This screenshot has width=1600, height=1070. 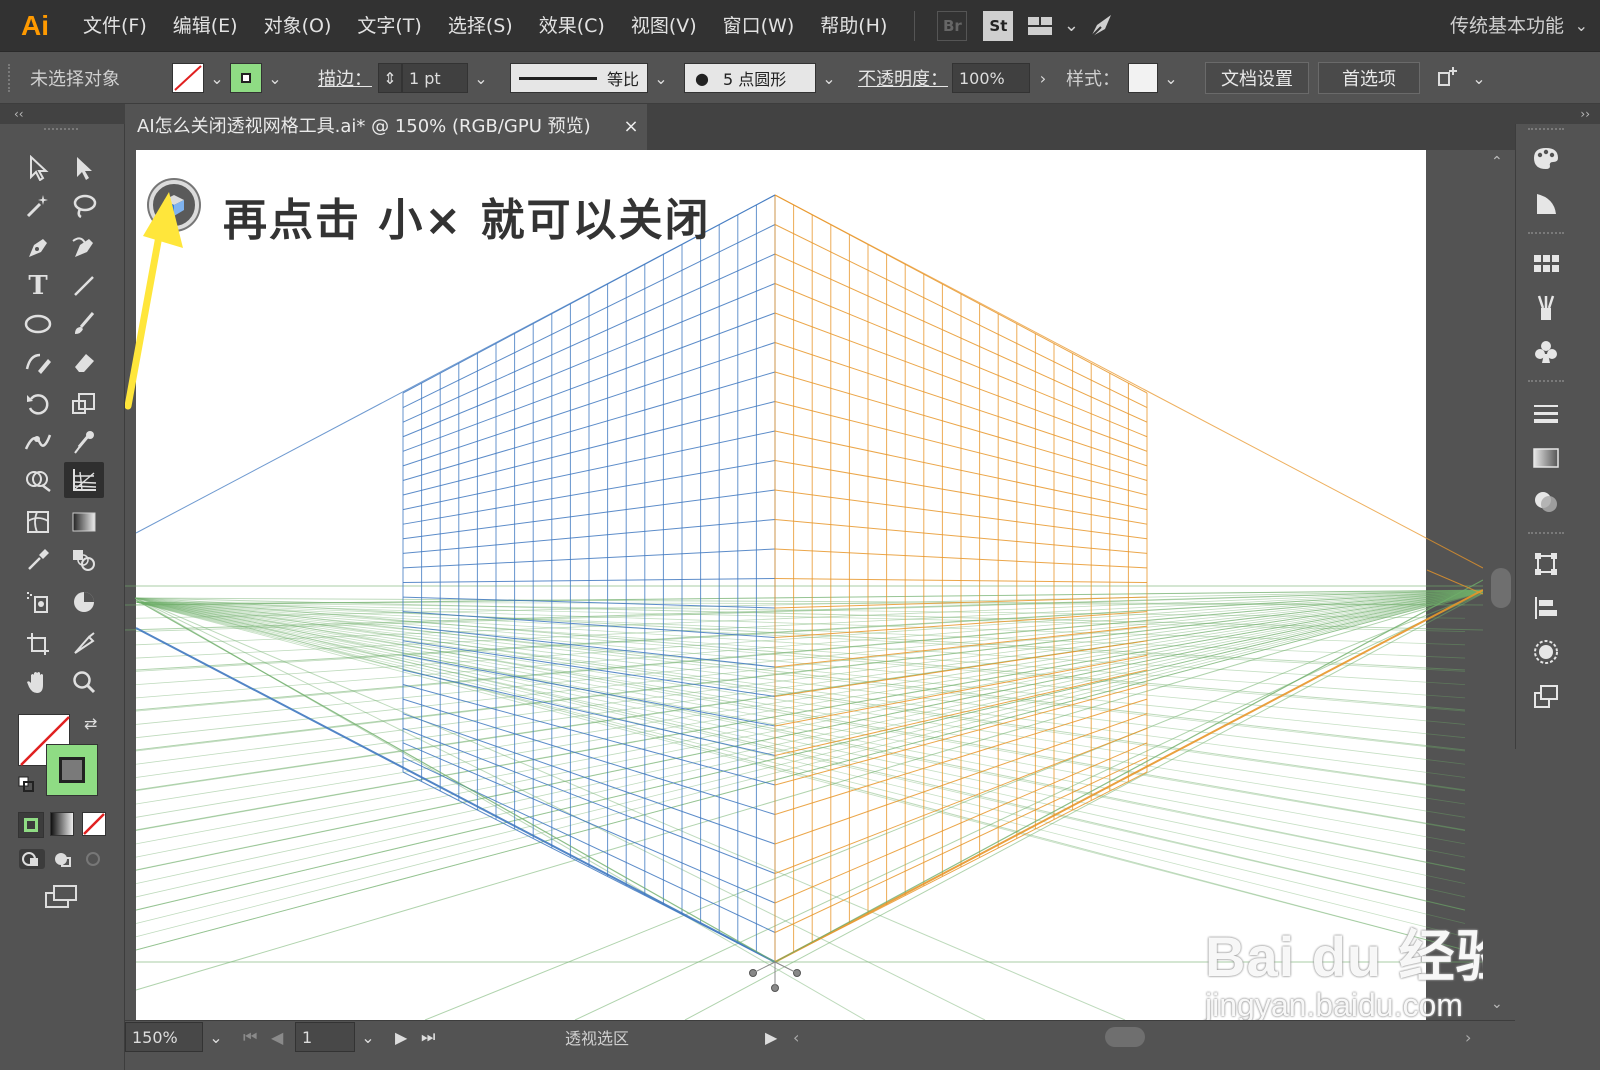 I want to click on selection-icon, so click(x=38, y=168).